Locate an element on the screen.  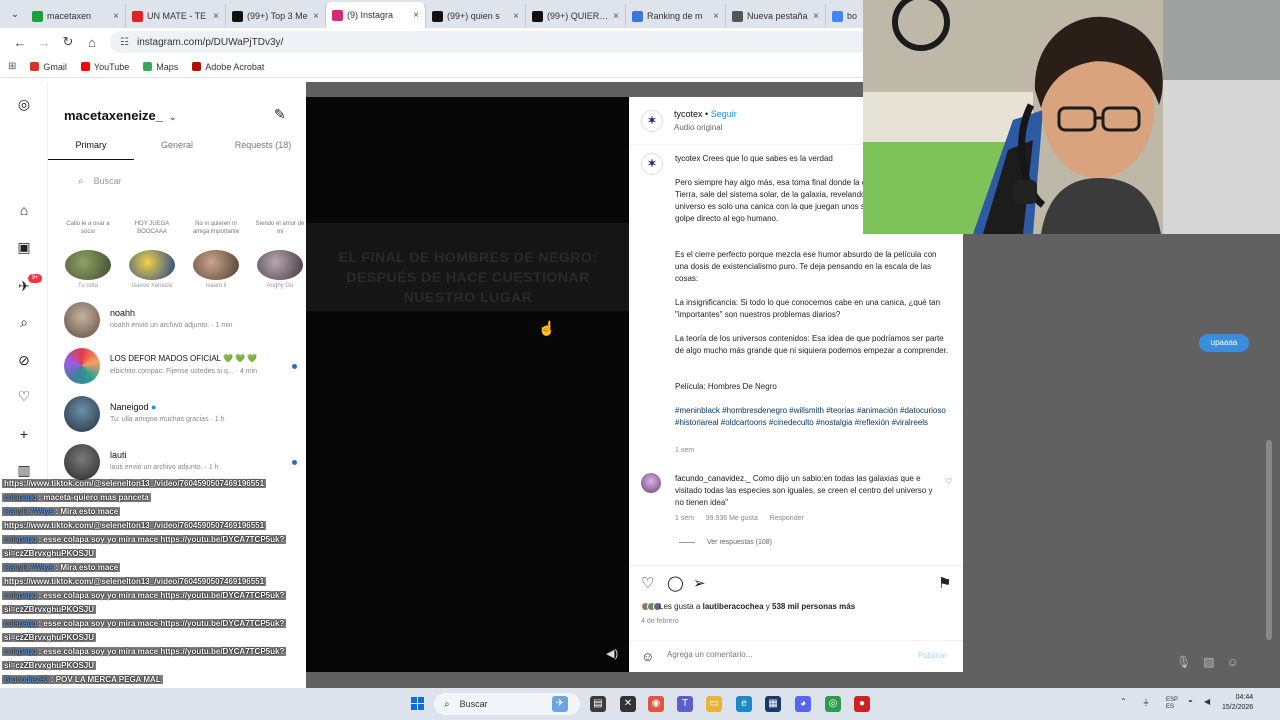
search-icon: ⌕ is located at coordinates (24, 322).